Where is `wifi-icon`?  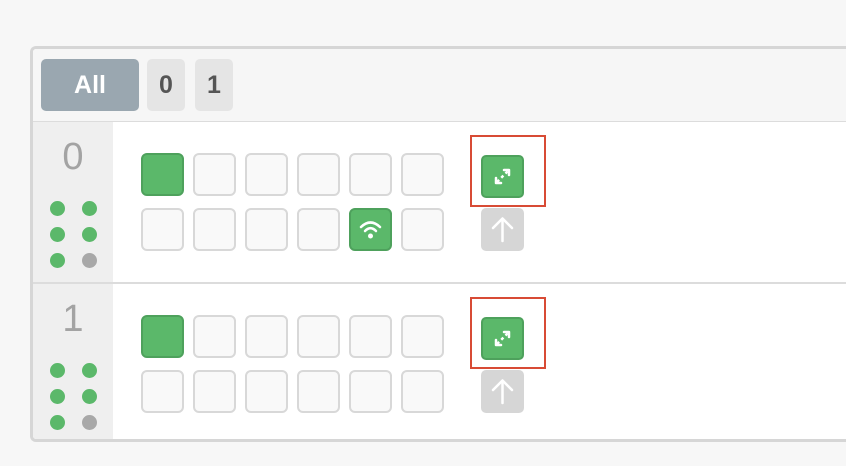
wifi-icon is located at coordinates (370, 230).